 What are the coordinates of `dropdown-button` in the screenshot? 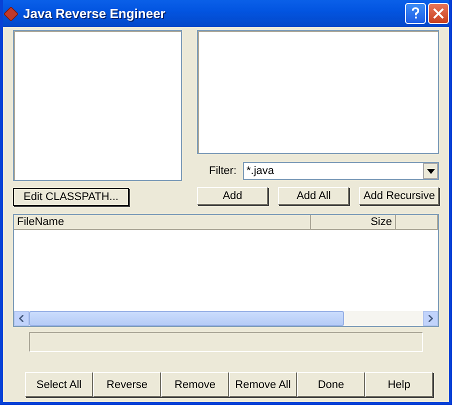 It's located at (430, 171).